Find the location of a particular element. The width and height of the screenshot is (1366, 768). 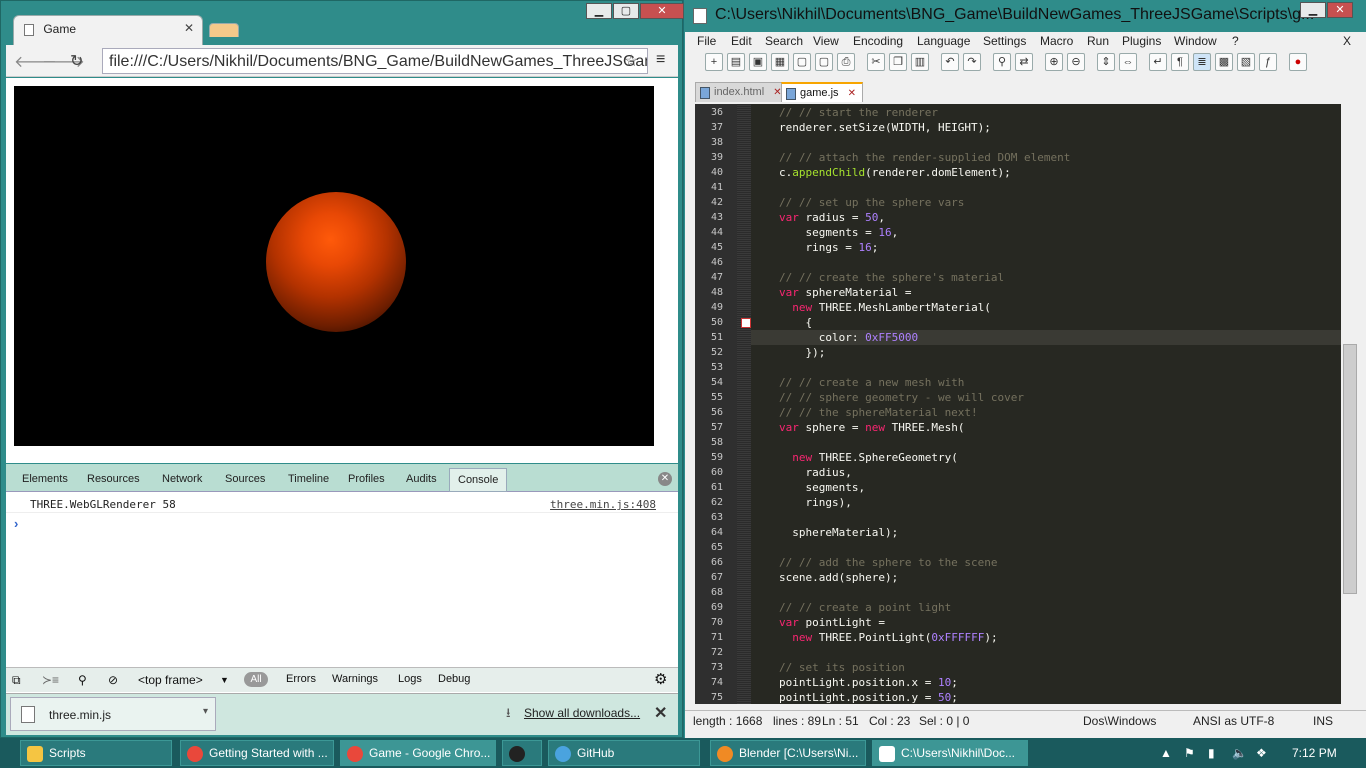

language-icon: ▩ is located at coordinates (1224, 62).